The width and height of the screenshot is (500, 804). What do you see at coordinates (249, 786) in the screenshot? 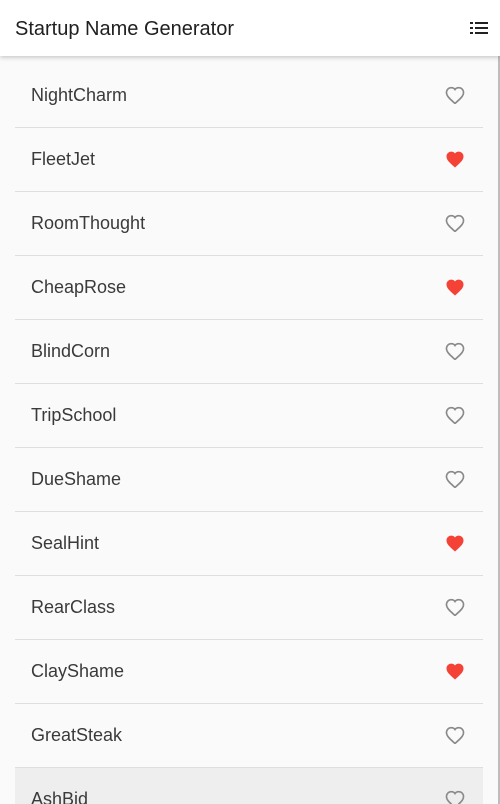
I see `list-item: AshBid` at bounding box center [249, 786].